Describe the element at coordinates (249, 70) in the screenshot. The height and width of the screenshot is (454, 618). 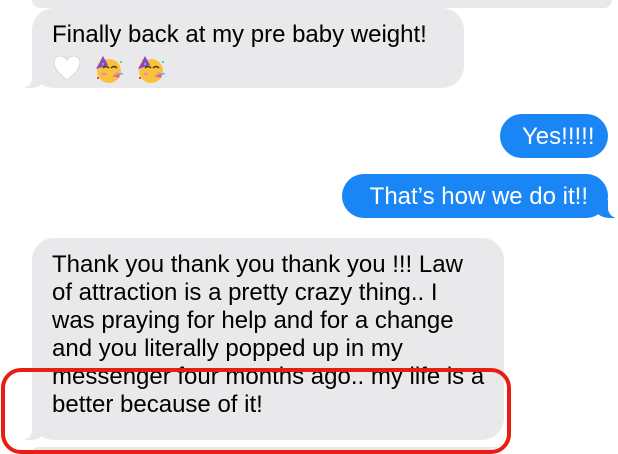
I see `emoji-row` at that location.